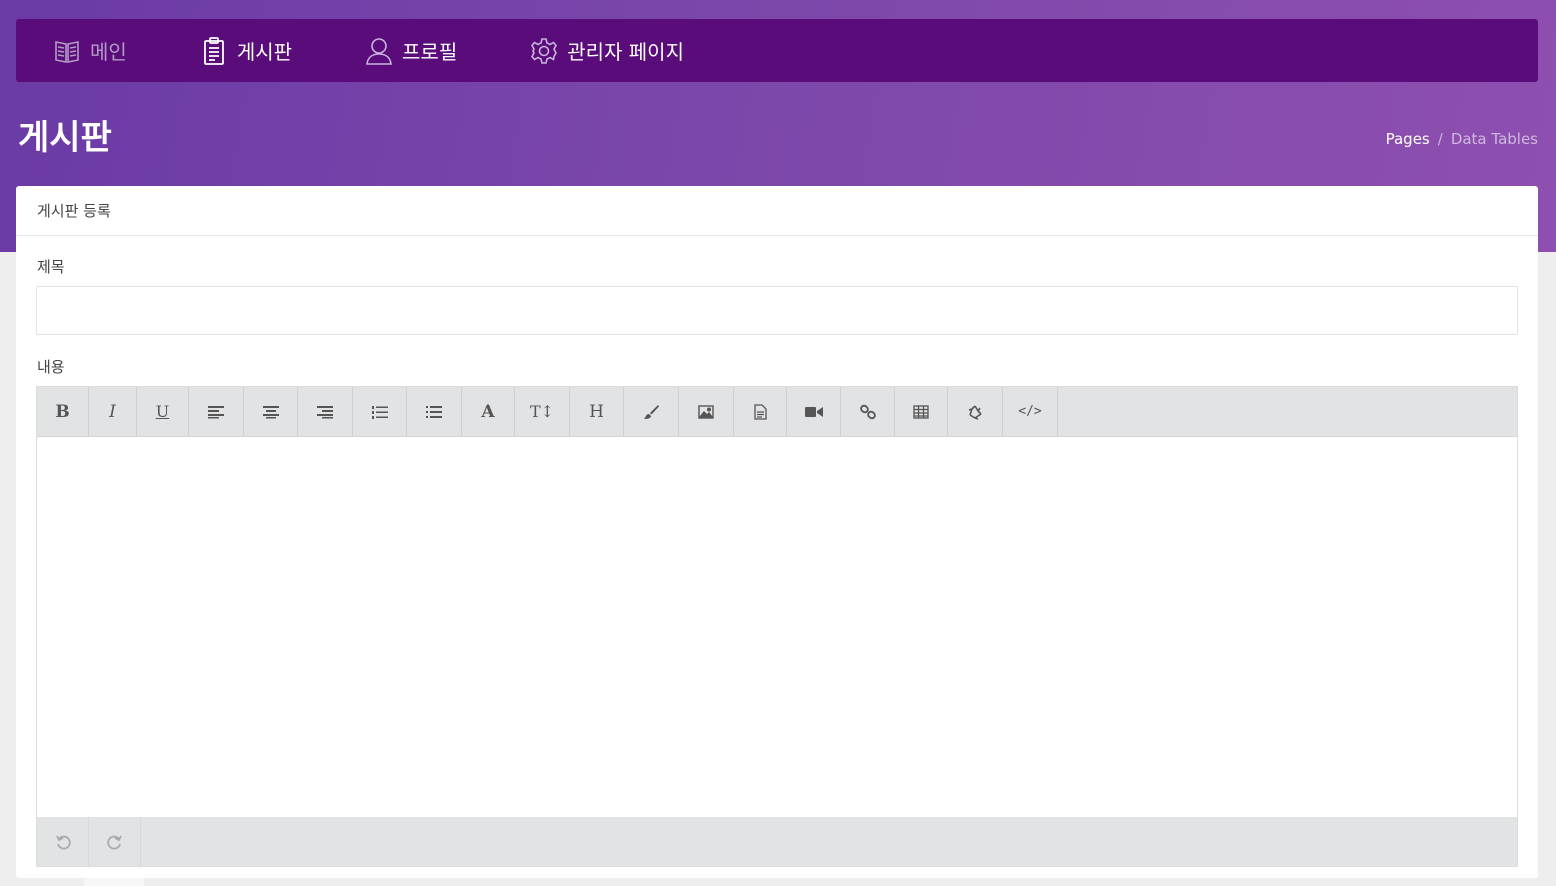  Describe the element at coordinates (777, 841) in the screenshot. I see `editor-footer` at that location.